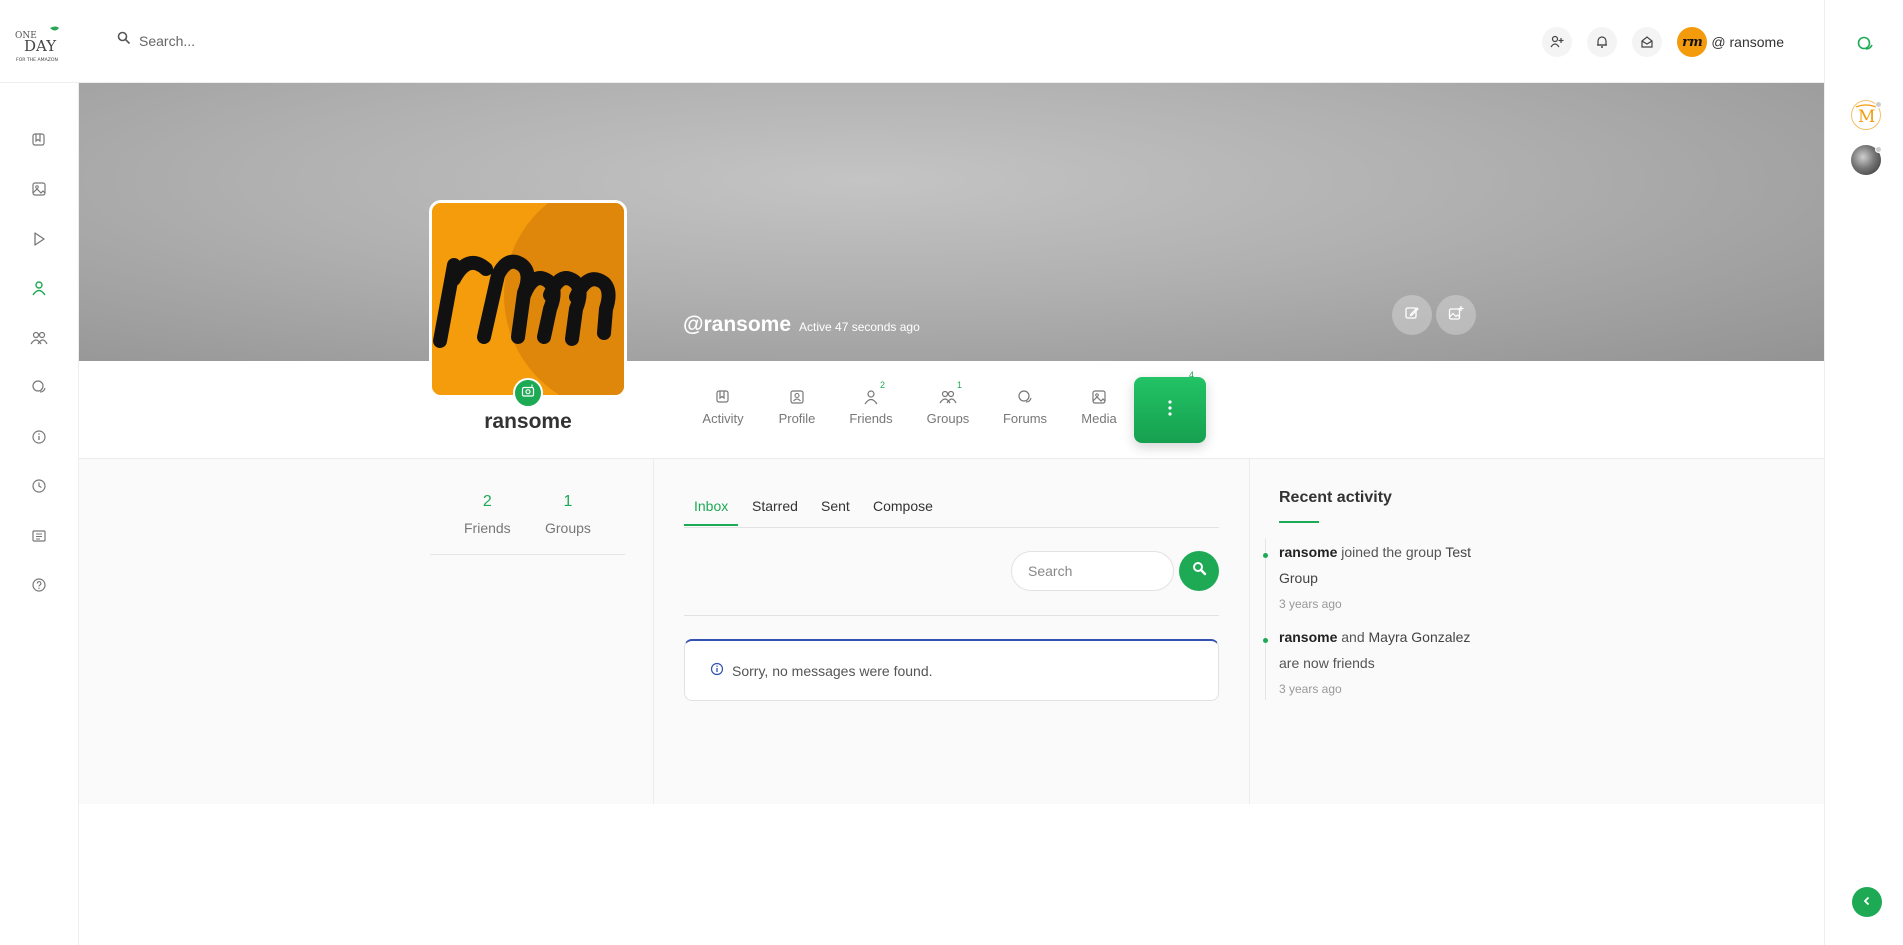 This screenshot has width=1903, height=945. Describe the element at coordinates (39, 536) in the screenshot. I see `news-icon` at that location.